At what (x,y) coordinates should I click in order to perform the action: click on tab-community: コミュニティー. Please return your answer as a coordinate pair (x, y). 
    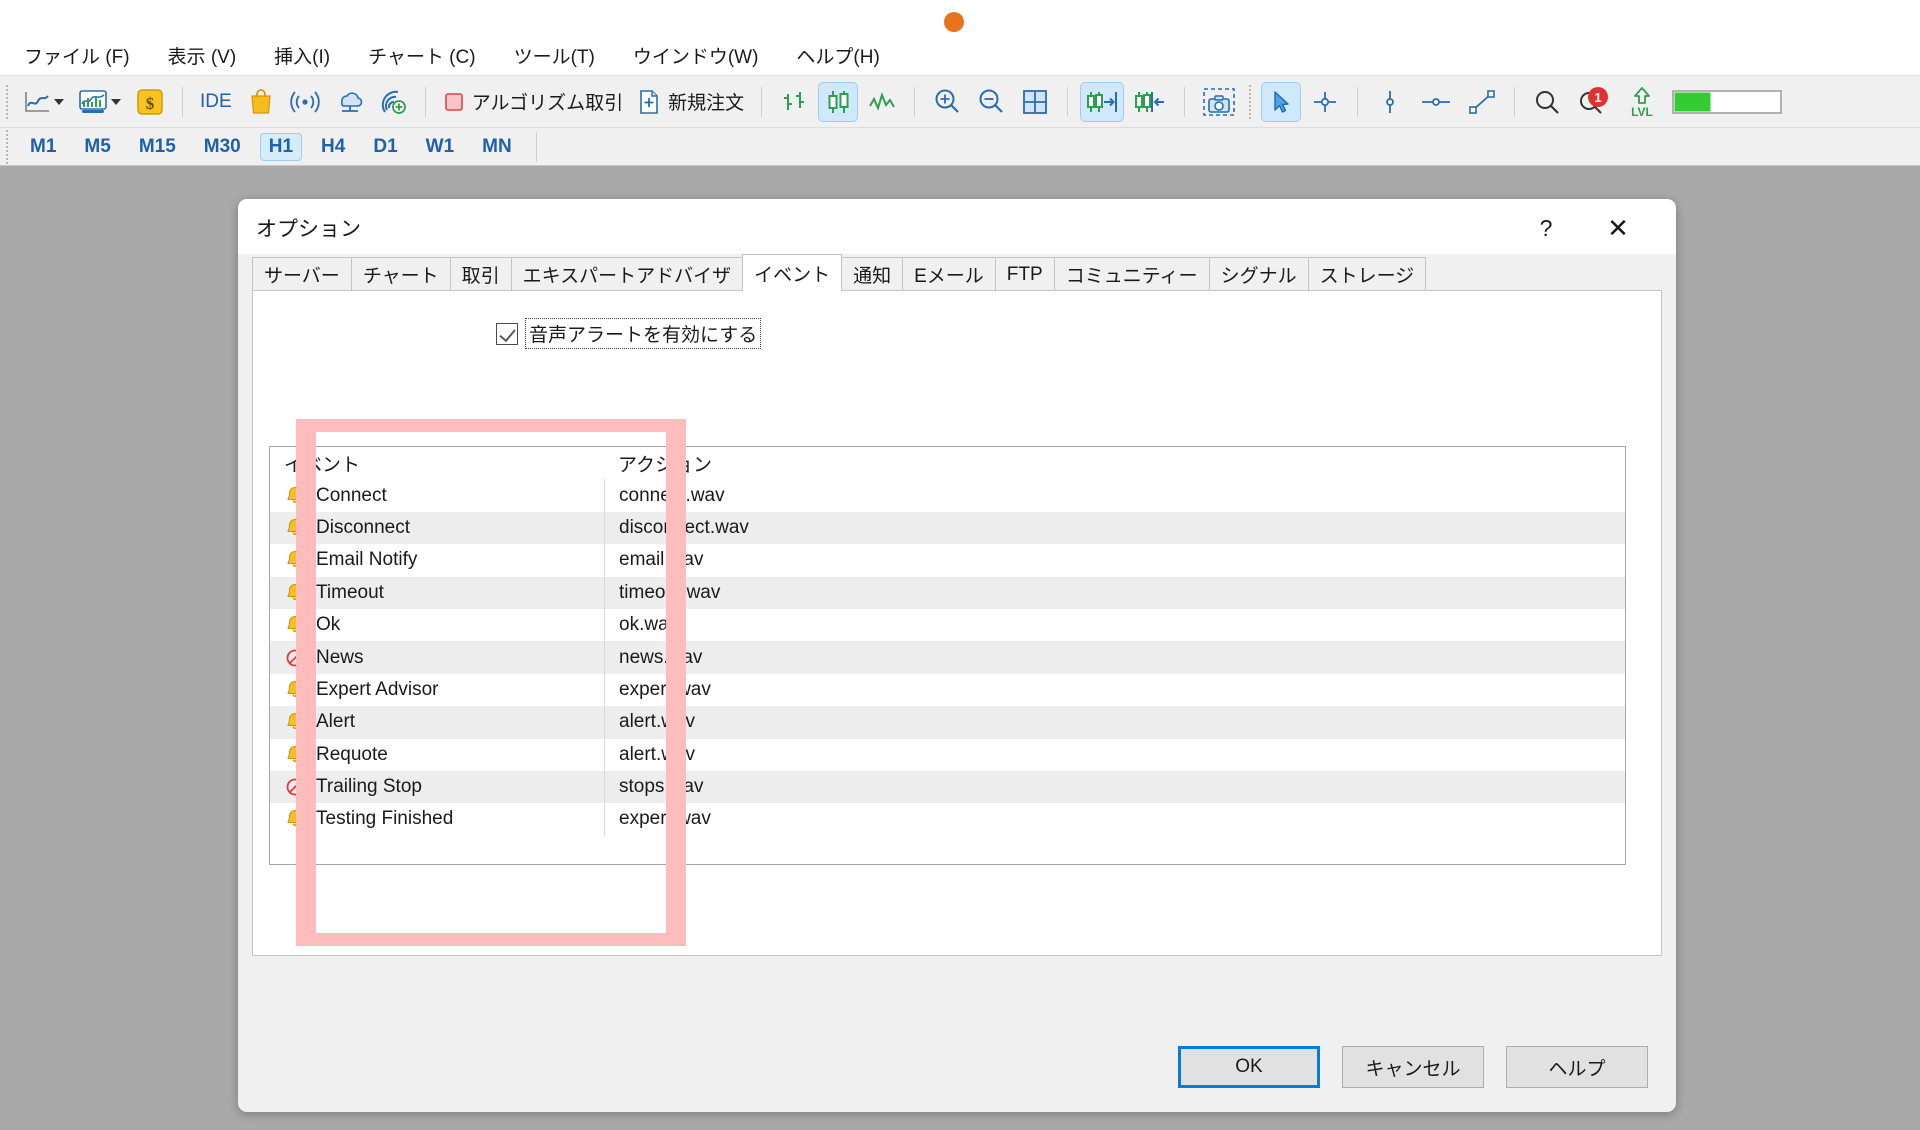
    Looking at the image, I should click on (1131, 274).